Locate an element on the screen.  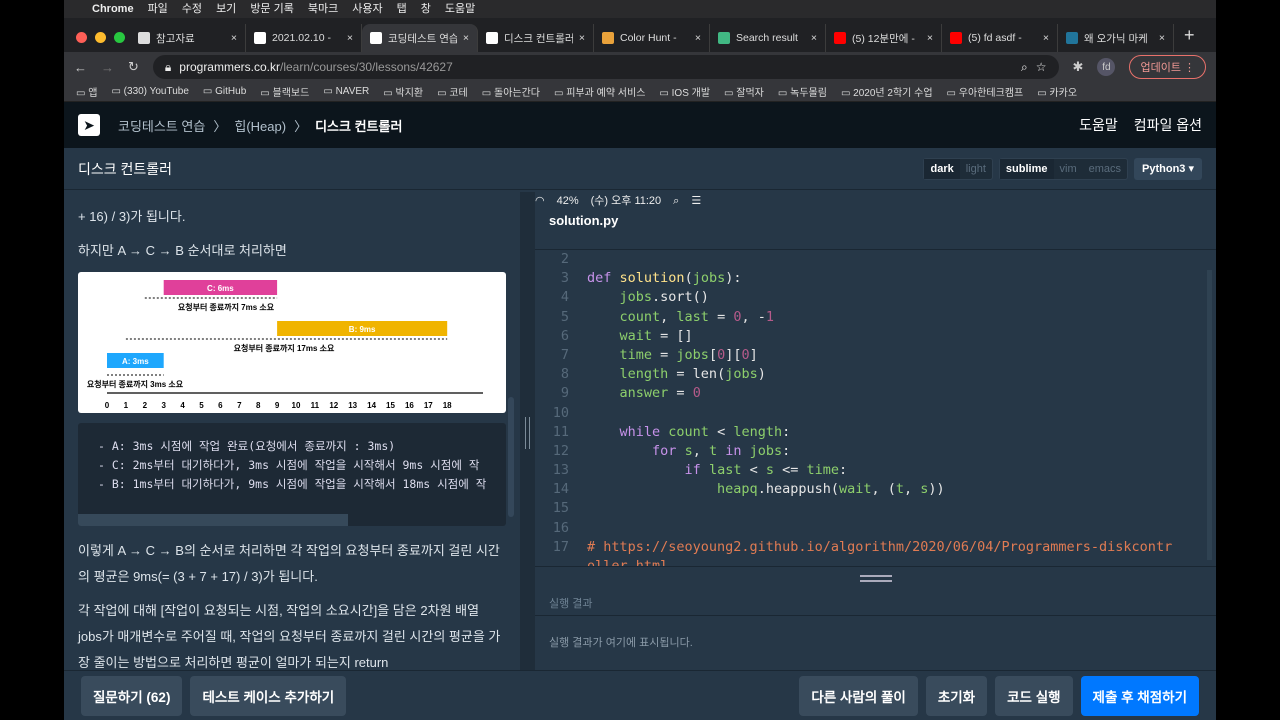
reload-icon: ↻ is located at coordinates (133, 67).